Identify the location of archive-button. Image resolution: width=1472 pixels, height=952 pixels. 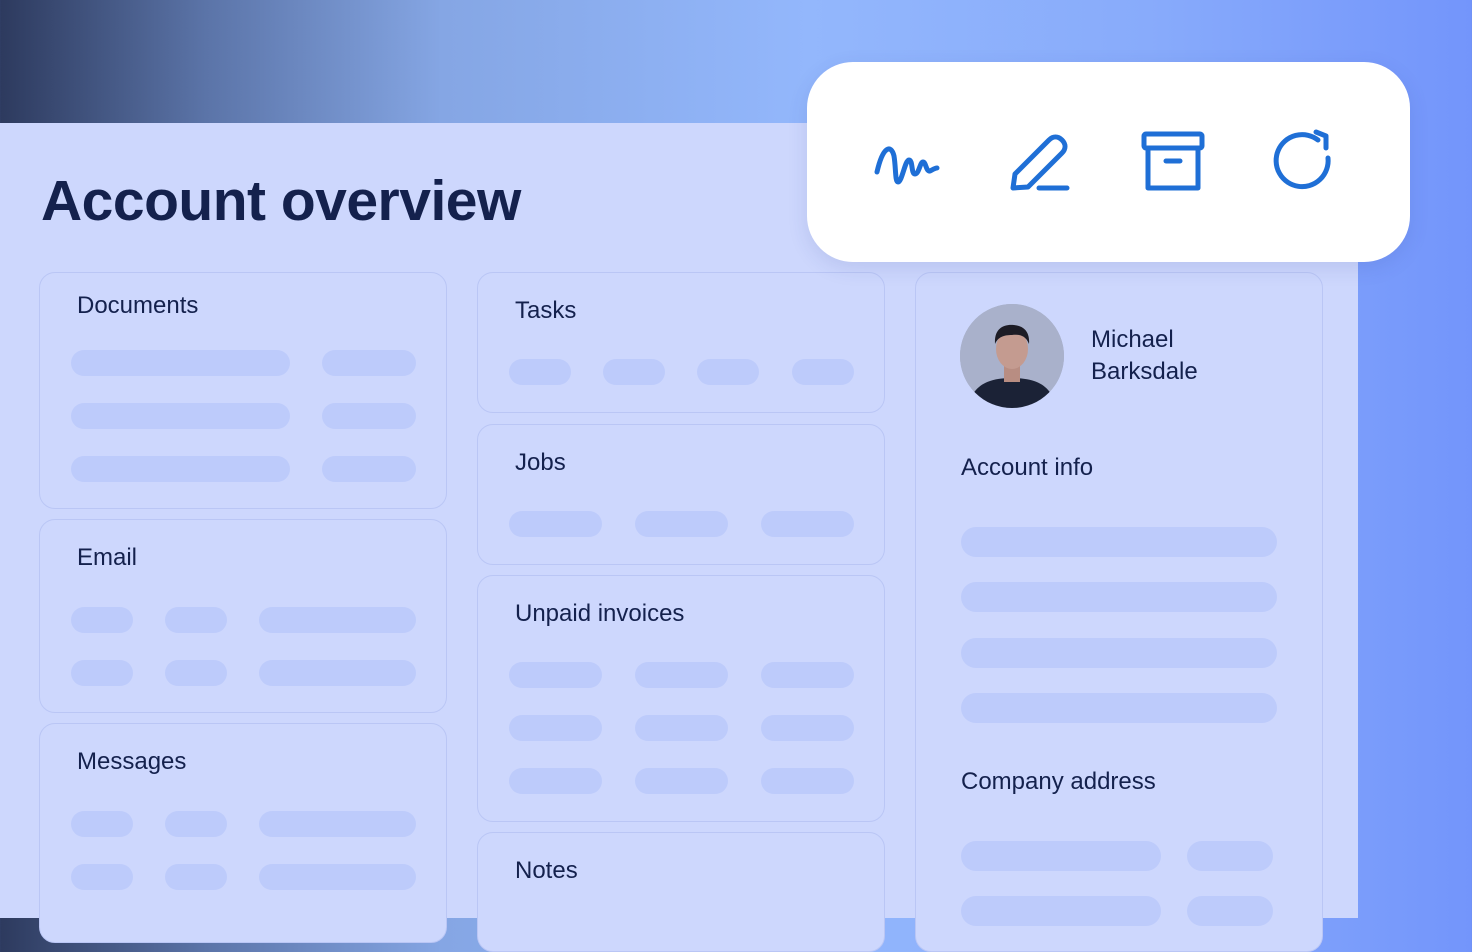
(1173, 162).